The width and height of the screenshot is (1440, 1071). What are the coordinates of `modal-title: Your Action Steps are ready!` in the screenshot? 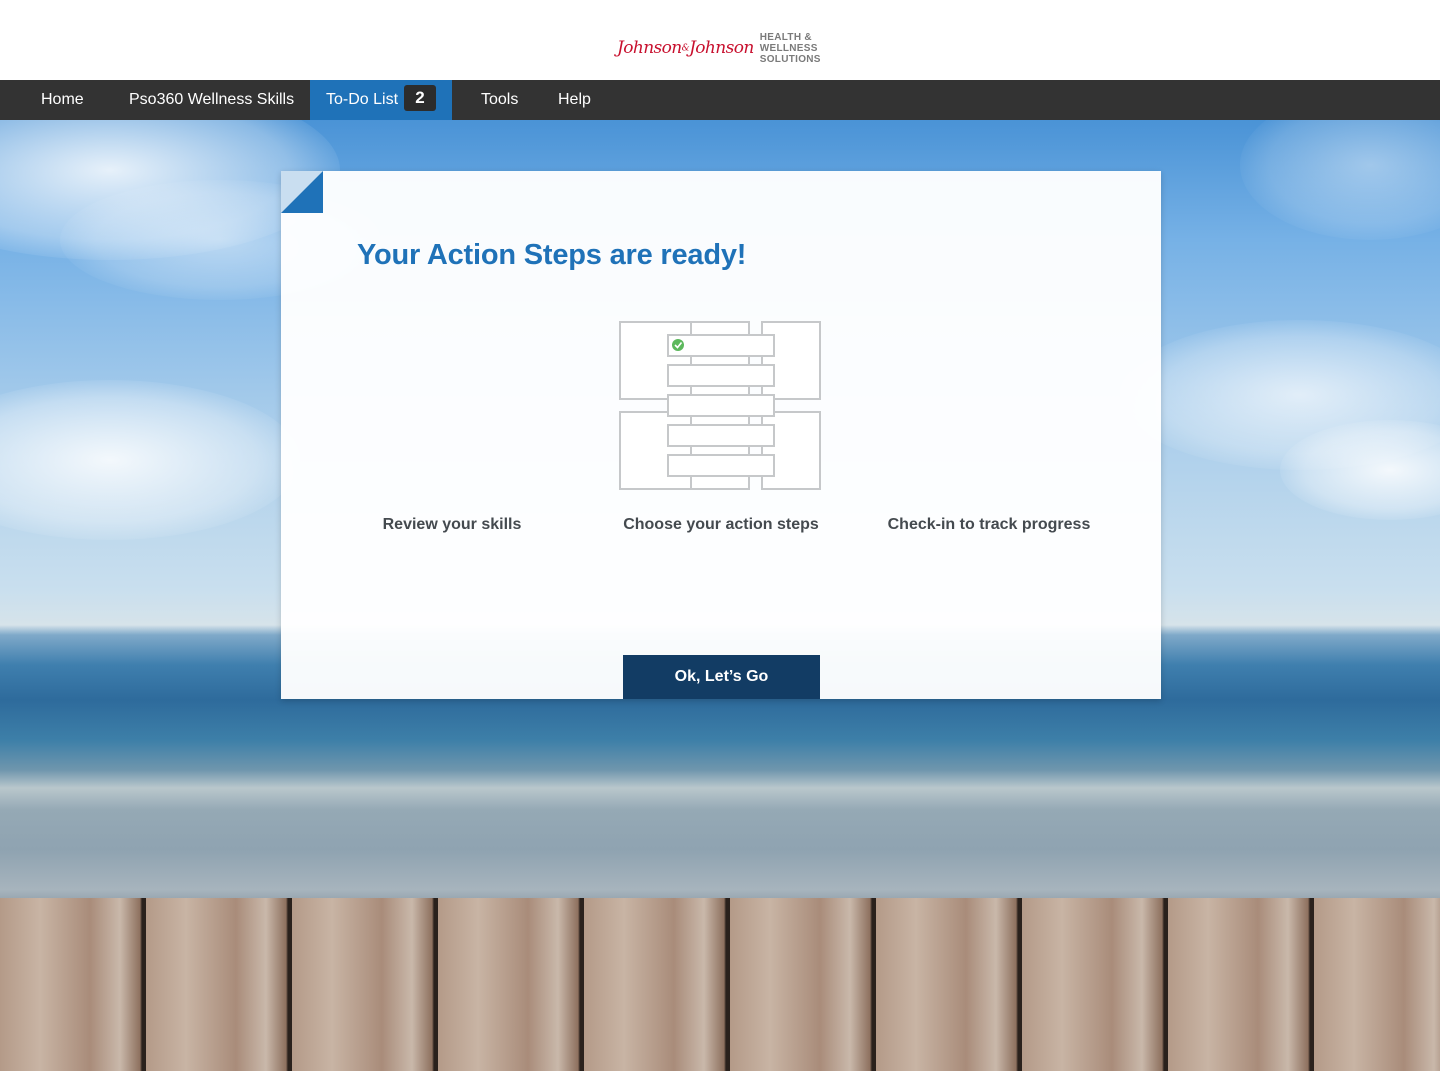 It's located at (552, 255).